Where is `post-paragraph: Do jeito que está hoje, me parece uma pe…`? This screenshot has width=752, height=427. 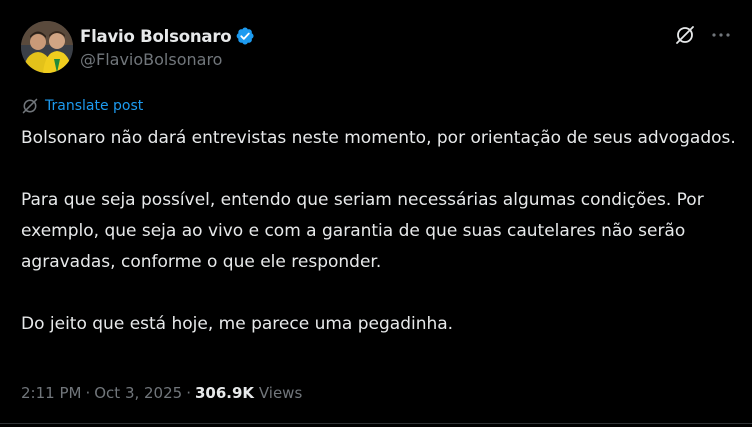 post-paragraph: Do jeito que está hoje, me parece uma pe… is located at coordinates (237, 324).